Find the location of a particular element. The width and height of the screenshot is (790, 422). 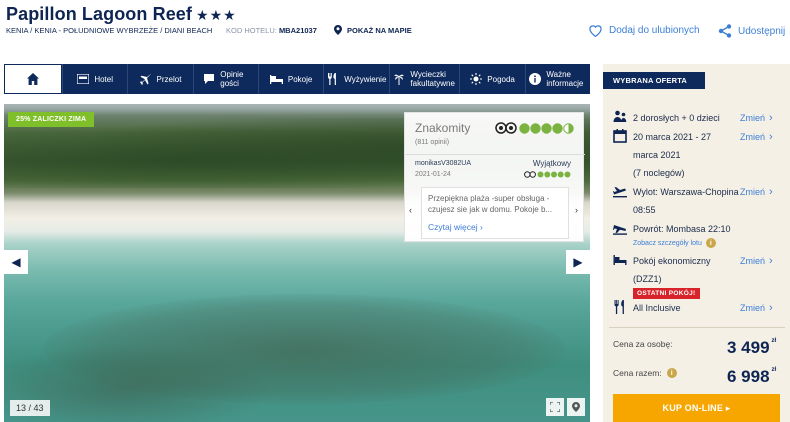

tab-hotel-label: Hotel is located at coordinates (103, 79).